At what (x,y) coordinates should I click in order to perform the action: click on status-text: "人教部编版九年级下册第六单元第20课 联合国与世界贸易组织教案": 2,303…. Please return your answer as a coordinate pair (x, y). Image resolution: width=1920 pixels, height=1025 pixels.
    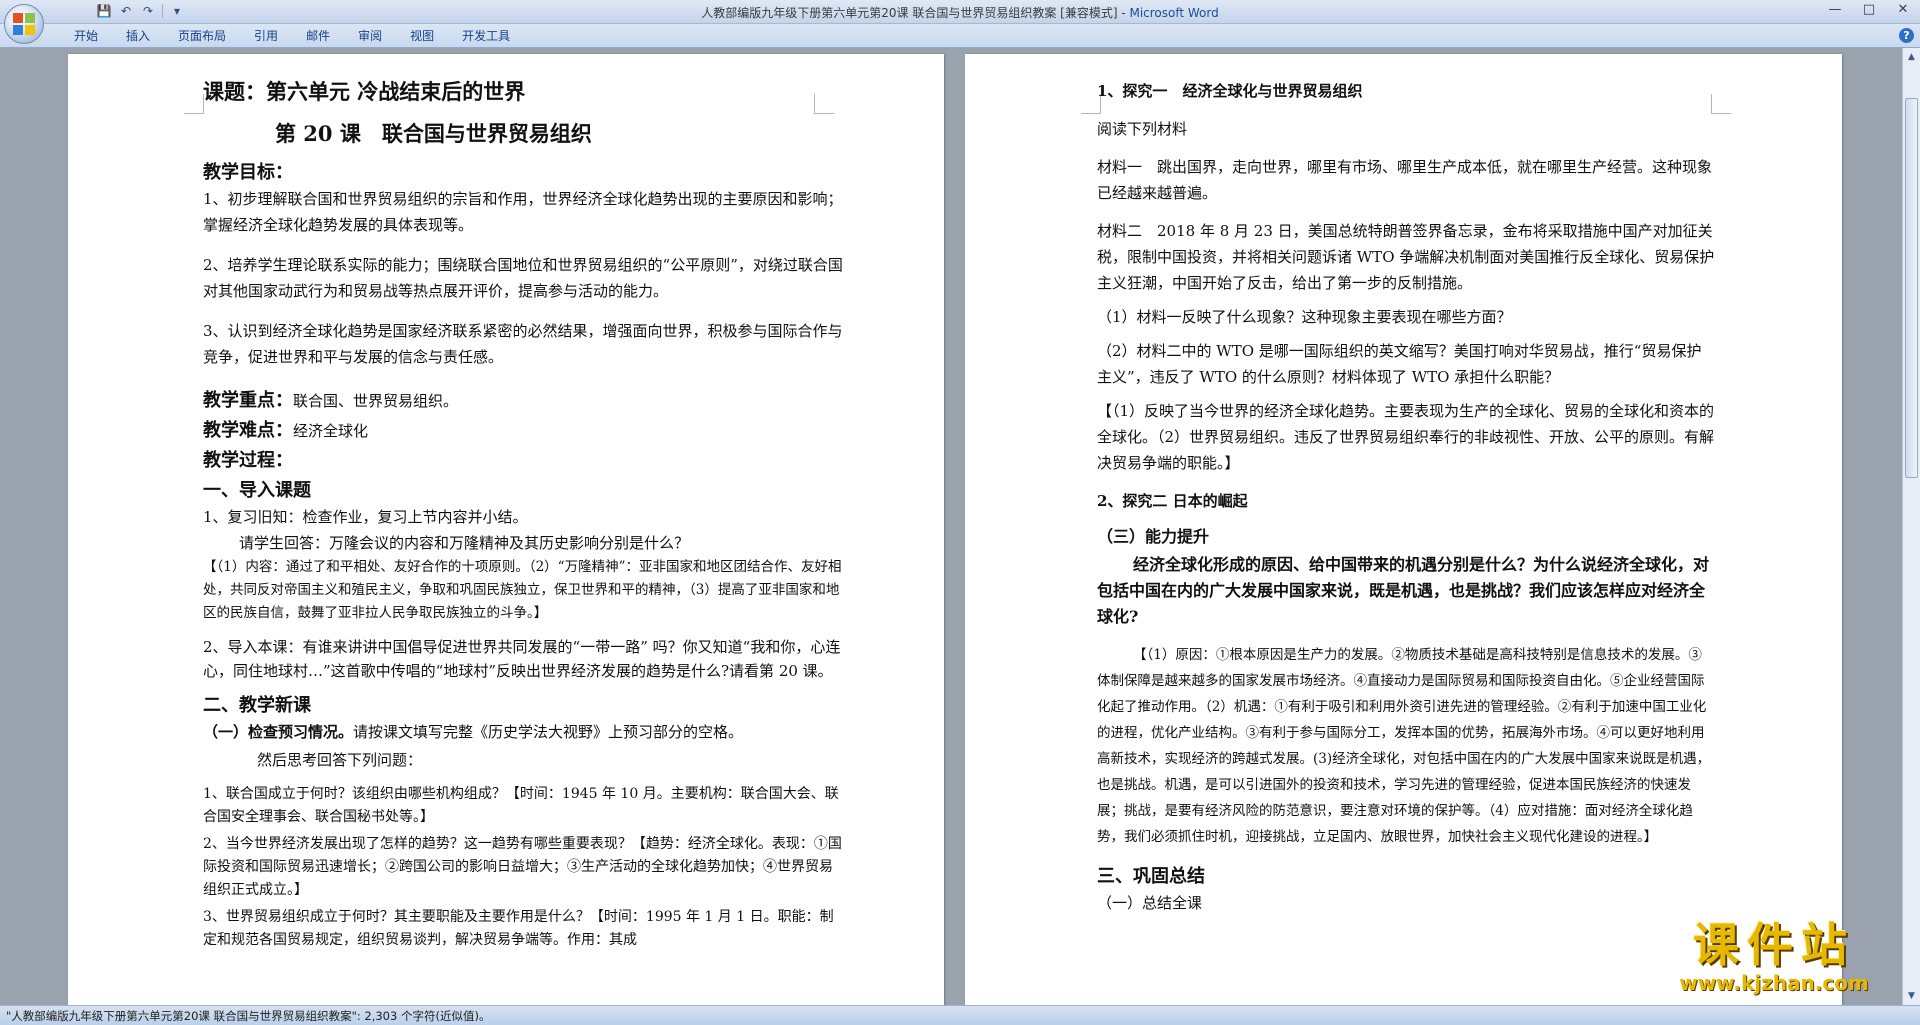
    Looking at the image, I should click on (248, 1016).